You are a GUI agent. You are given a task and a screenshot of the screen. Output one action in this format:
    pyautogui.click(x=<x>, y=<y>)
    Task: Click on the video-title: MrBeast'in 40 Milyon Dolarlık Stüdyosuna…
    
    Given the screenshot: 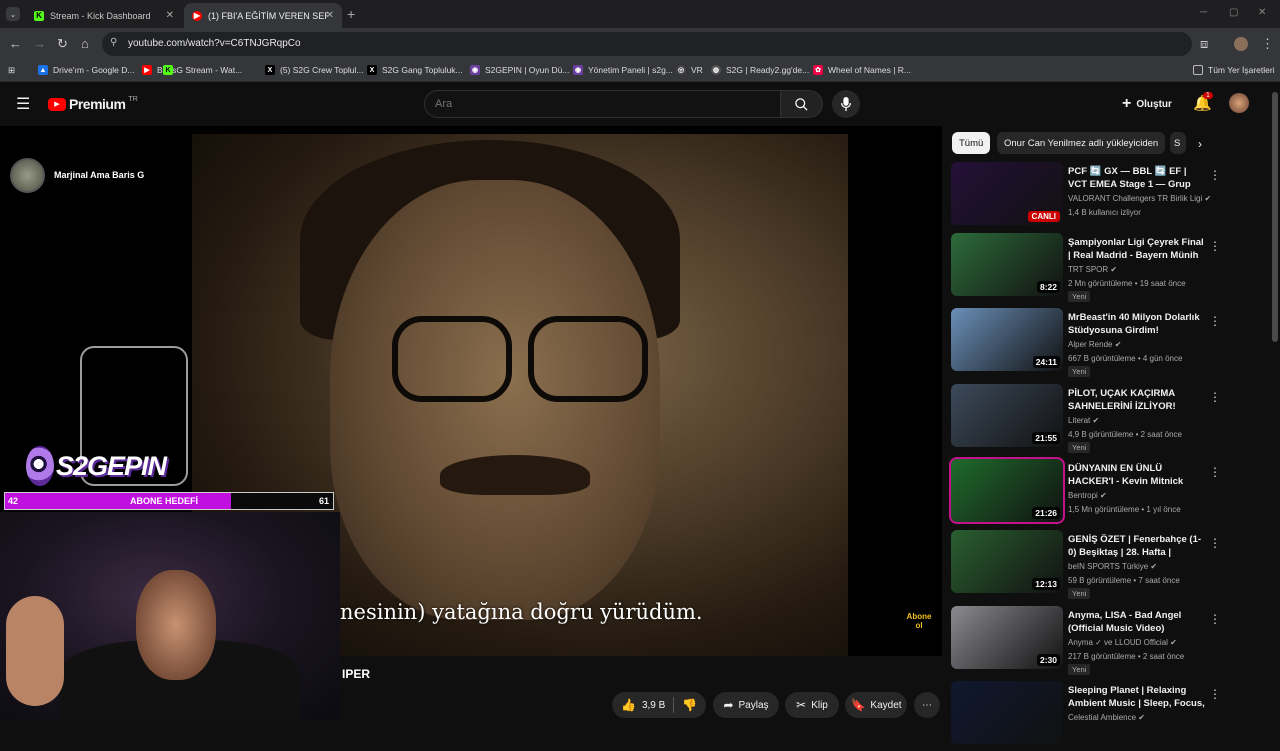 What is the action you would take?
    pyautogui.click(x=1138, y=324)
    